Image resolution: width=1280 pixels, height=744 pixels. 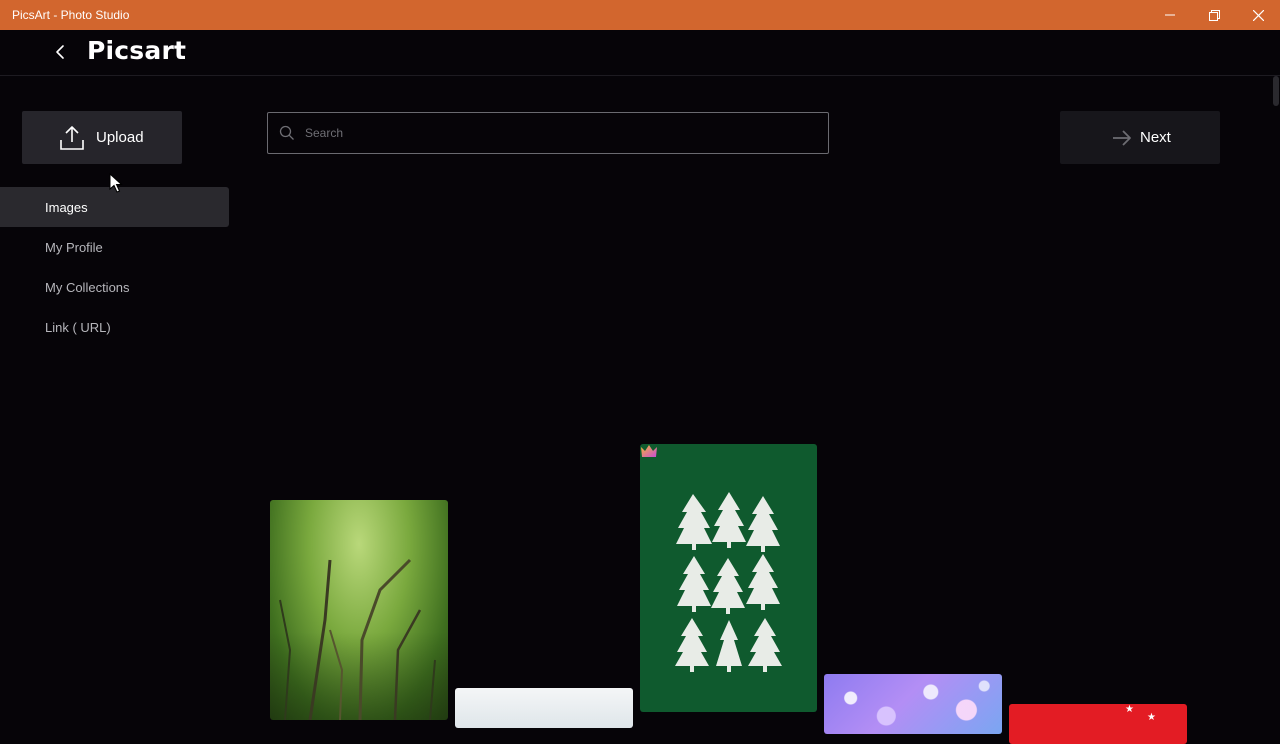 What do you see at coordinates (649, 451) in the screenshot?
I see `premium-crown-icon` at bounding box center [649, 451].